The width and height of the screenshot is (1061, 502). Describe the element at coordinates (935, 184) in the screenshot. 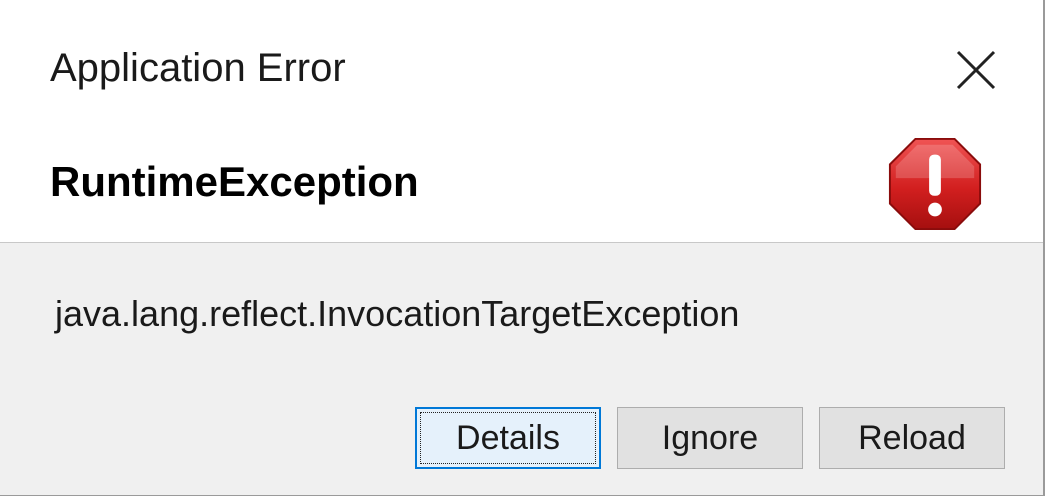

I see `error-stop-icon` at that location.